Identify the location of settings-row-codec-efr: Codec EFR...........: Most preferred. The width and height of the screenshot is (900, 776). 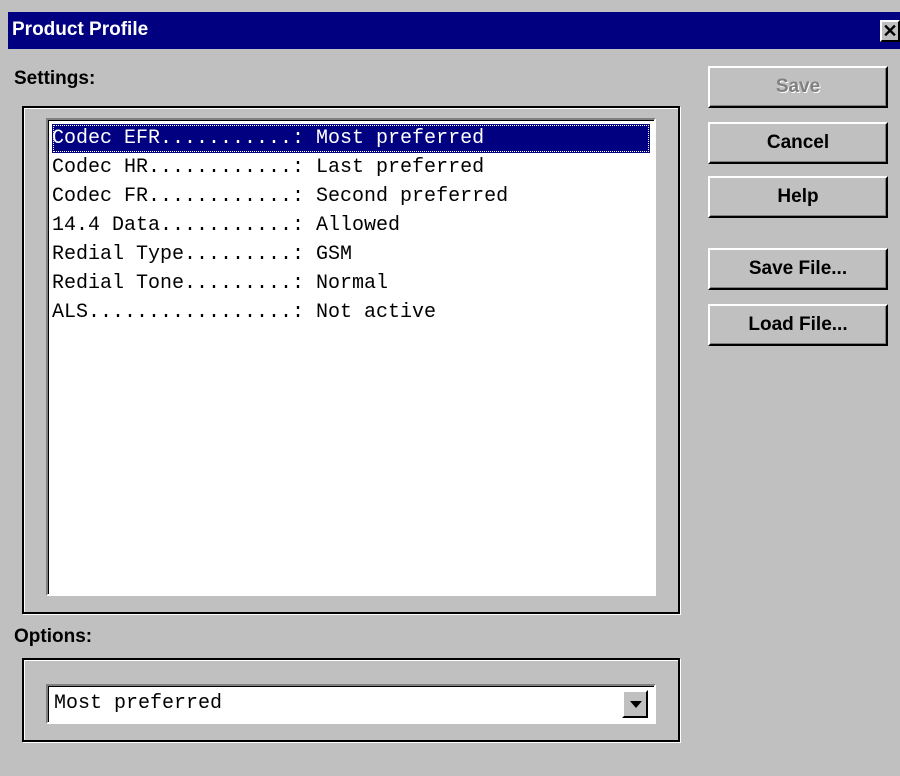
(351, 138).